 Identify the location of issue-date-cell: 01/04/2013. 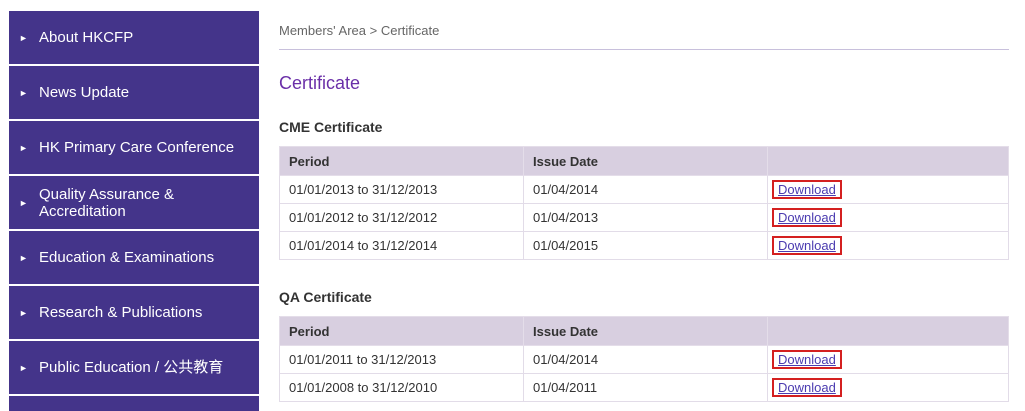
(645, 217).